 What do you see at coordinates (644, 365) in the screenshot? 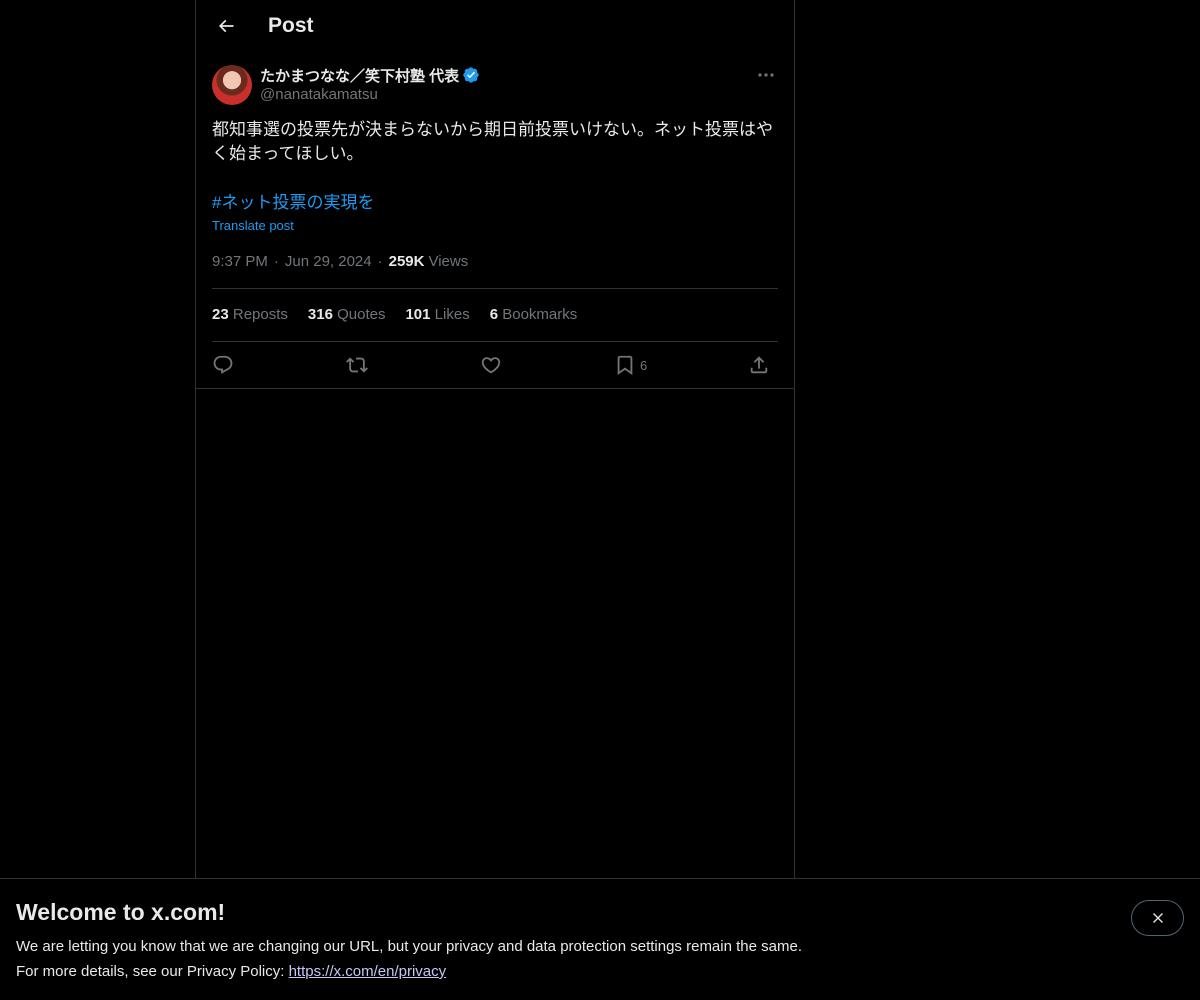
I see `bookmark-count: 6` at bounding box center [644, 365].